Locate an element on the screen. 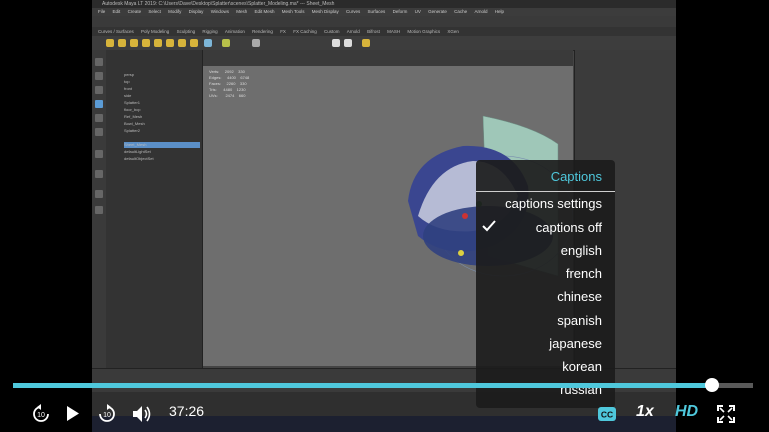  caption-language-french: french is located at coordinates (584, 273).